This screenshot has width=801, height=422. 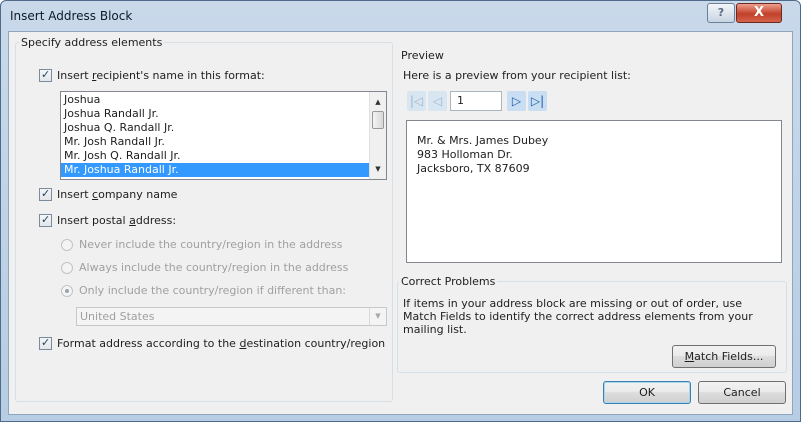 What do you see at coordinates (437, 101) in the screenshot?
I see `previous-record-icon: ◁` at bounding box center [437, 101].